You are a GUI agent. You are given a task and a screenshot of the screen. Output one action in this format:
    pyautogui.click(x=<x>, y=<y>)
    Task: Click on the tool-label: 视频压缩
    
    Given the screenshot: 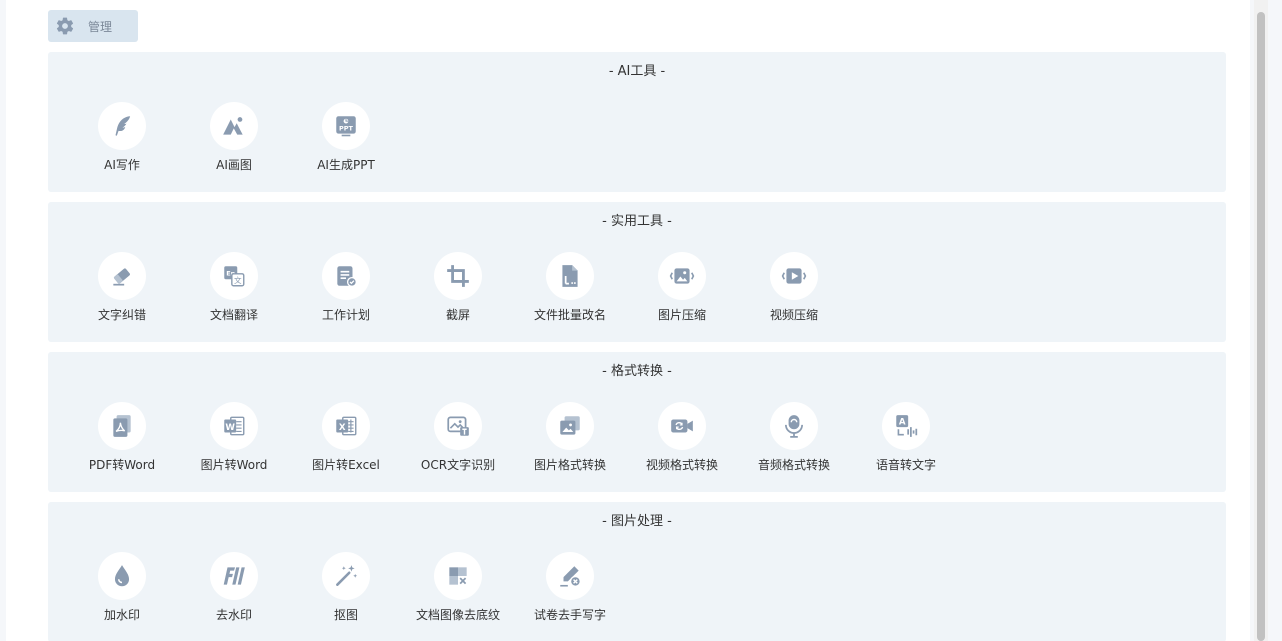 What is the action you would take?
    pyautogui.click(x=793, y=315)
    